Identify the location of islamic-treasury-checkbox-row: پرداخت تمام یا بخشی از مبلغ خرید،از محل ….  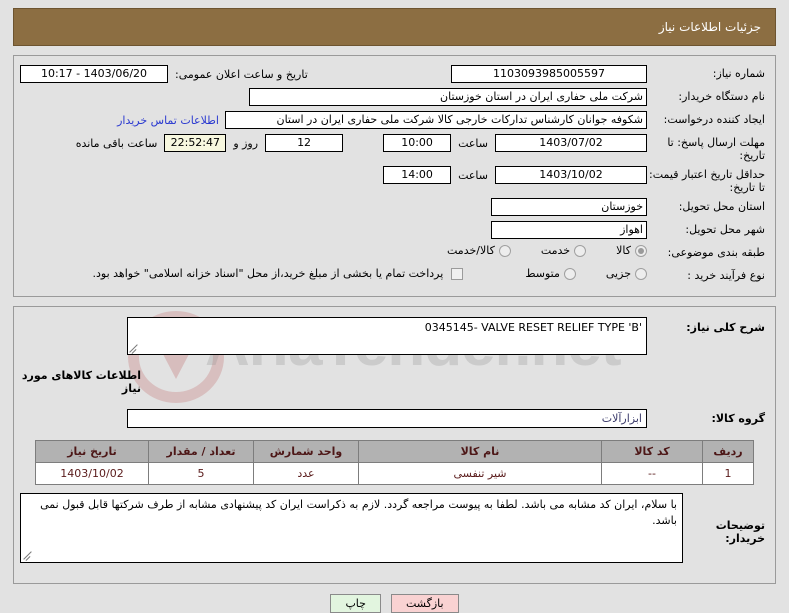
(278, 273).